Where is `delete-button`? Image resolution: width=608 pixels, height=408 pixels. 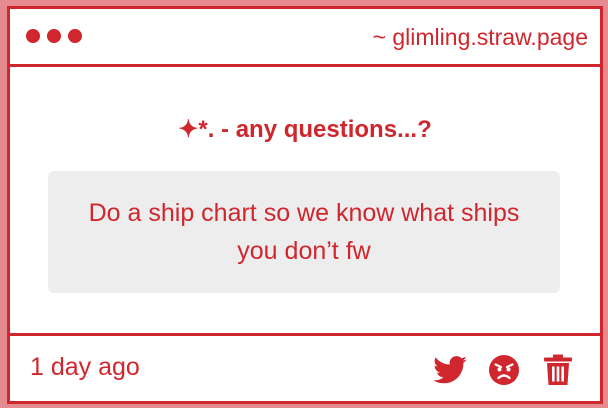 delete-button is located at coordinates (558, 370).